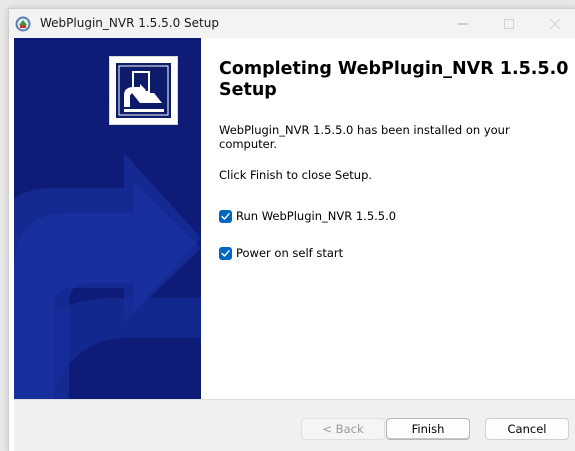  I want to click on run-app-label: Run WebPlugin_NVR 1.5.5.0, so click(316, 216).